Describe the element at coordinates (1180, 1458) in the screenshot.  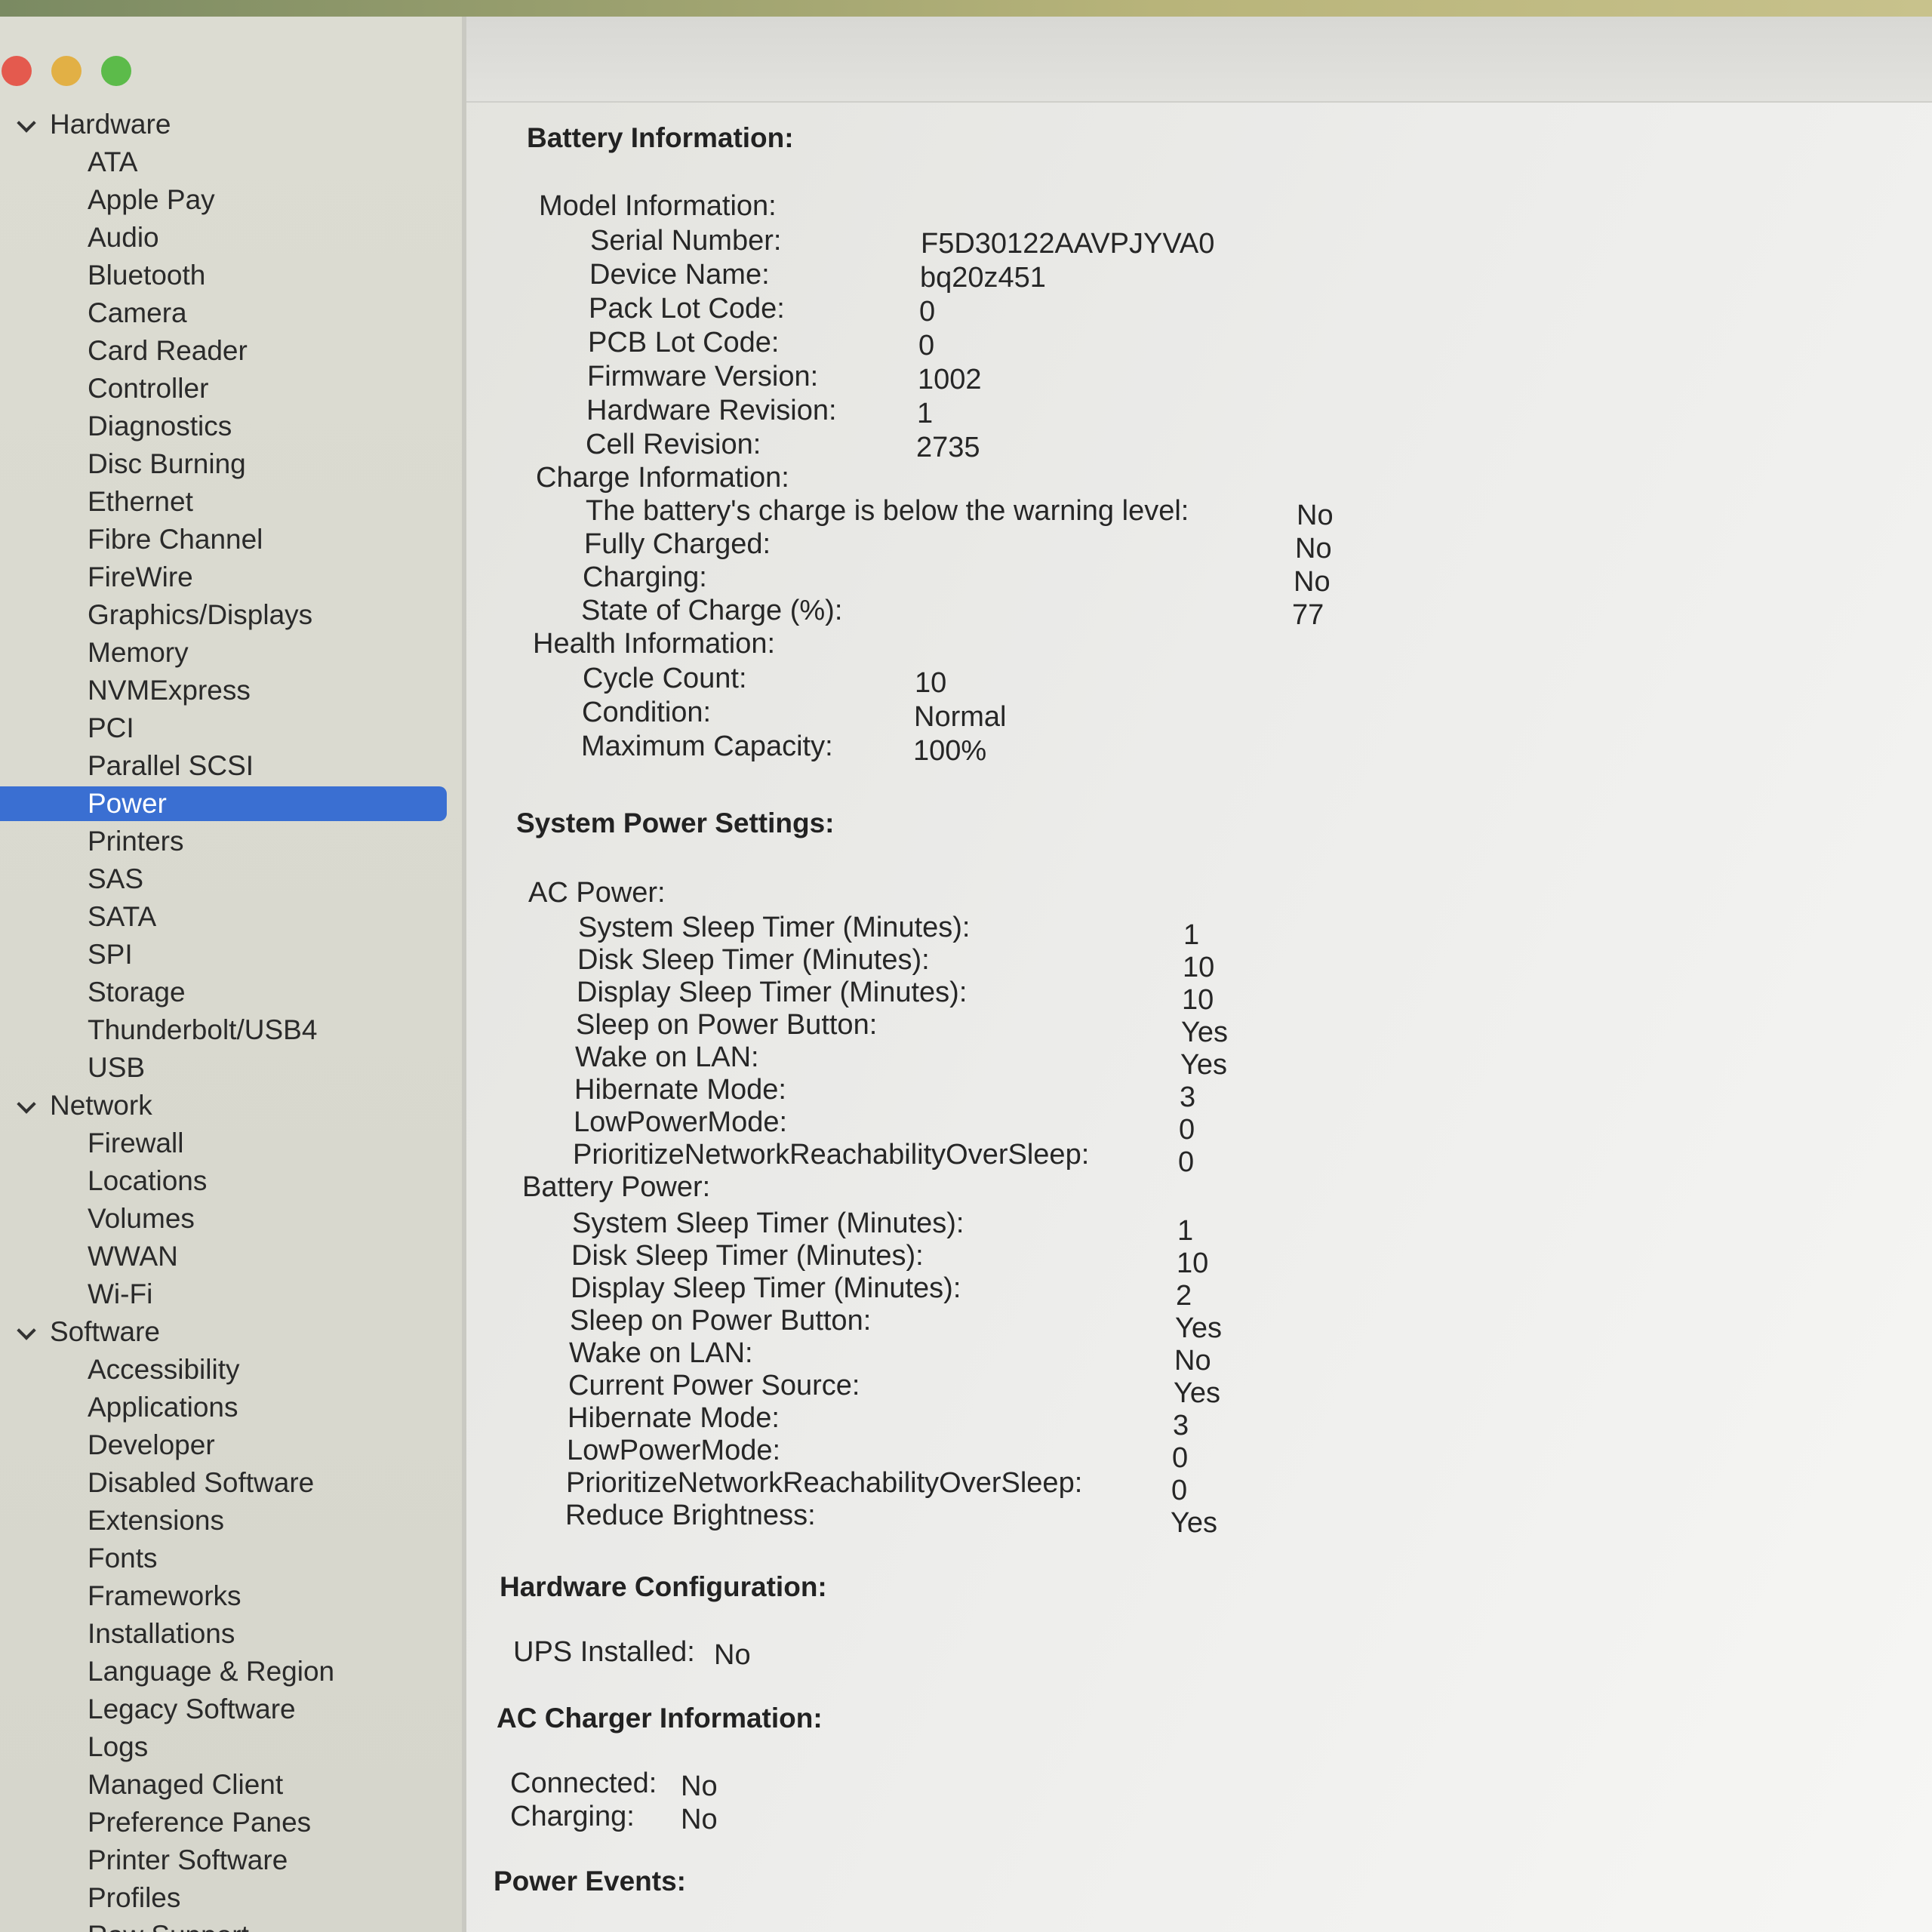
I see `battery-power-setting-value: 0` at that location.